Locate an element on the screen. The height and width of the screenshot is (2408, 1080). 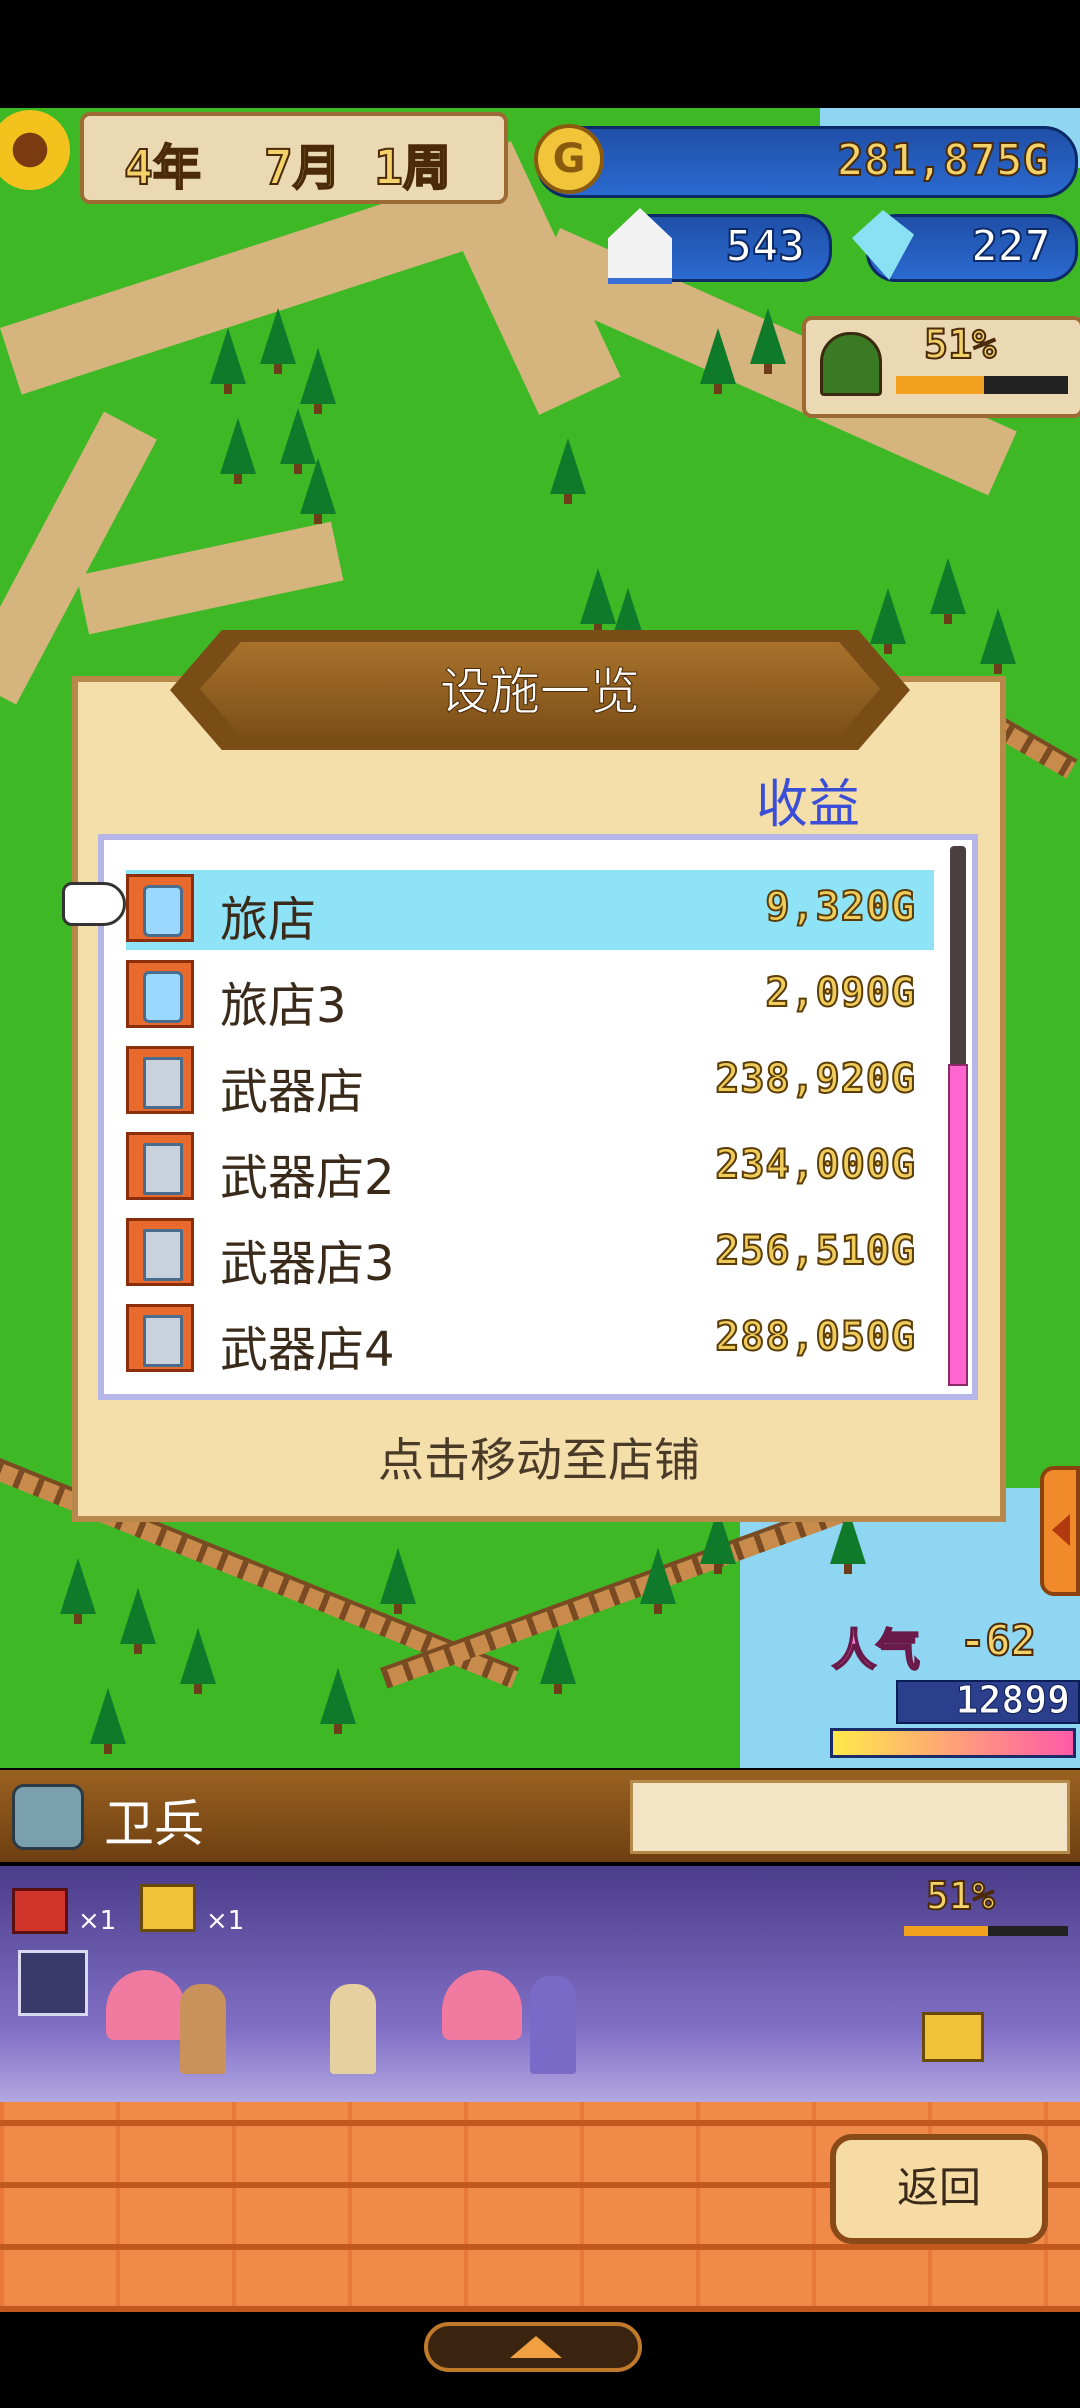
popularity-value-box: 12899 is located at coordinates (988, 1701).